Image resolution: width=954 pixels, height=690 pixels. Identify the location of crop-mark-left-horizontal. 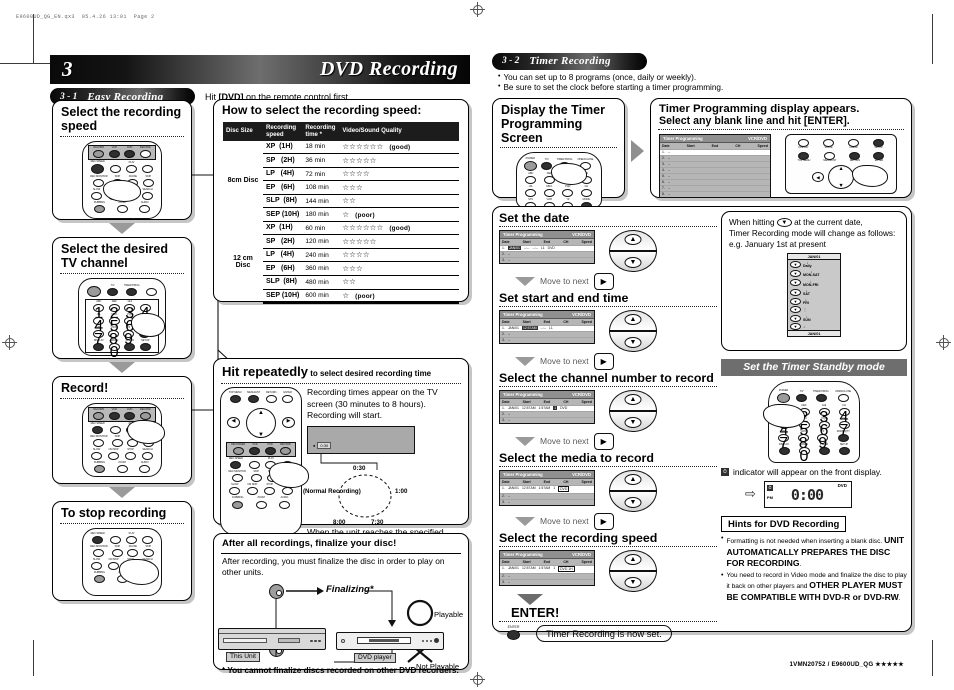
(25, 64).